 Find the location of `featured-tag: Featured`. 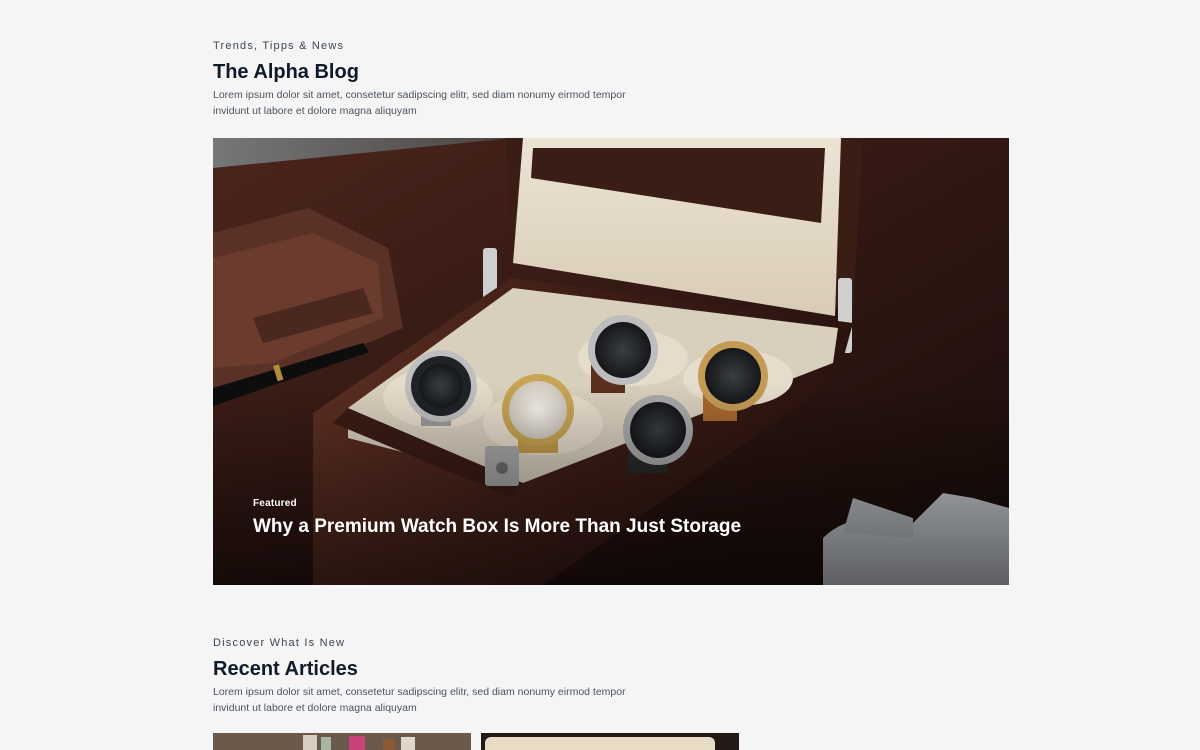

featured-tag: Featured is located at coordinates (275, 503).